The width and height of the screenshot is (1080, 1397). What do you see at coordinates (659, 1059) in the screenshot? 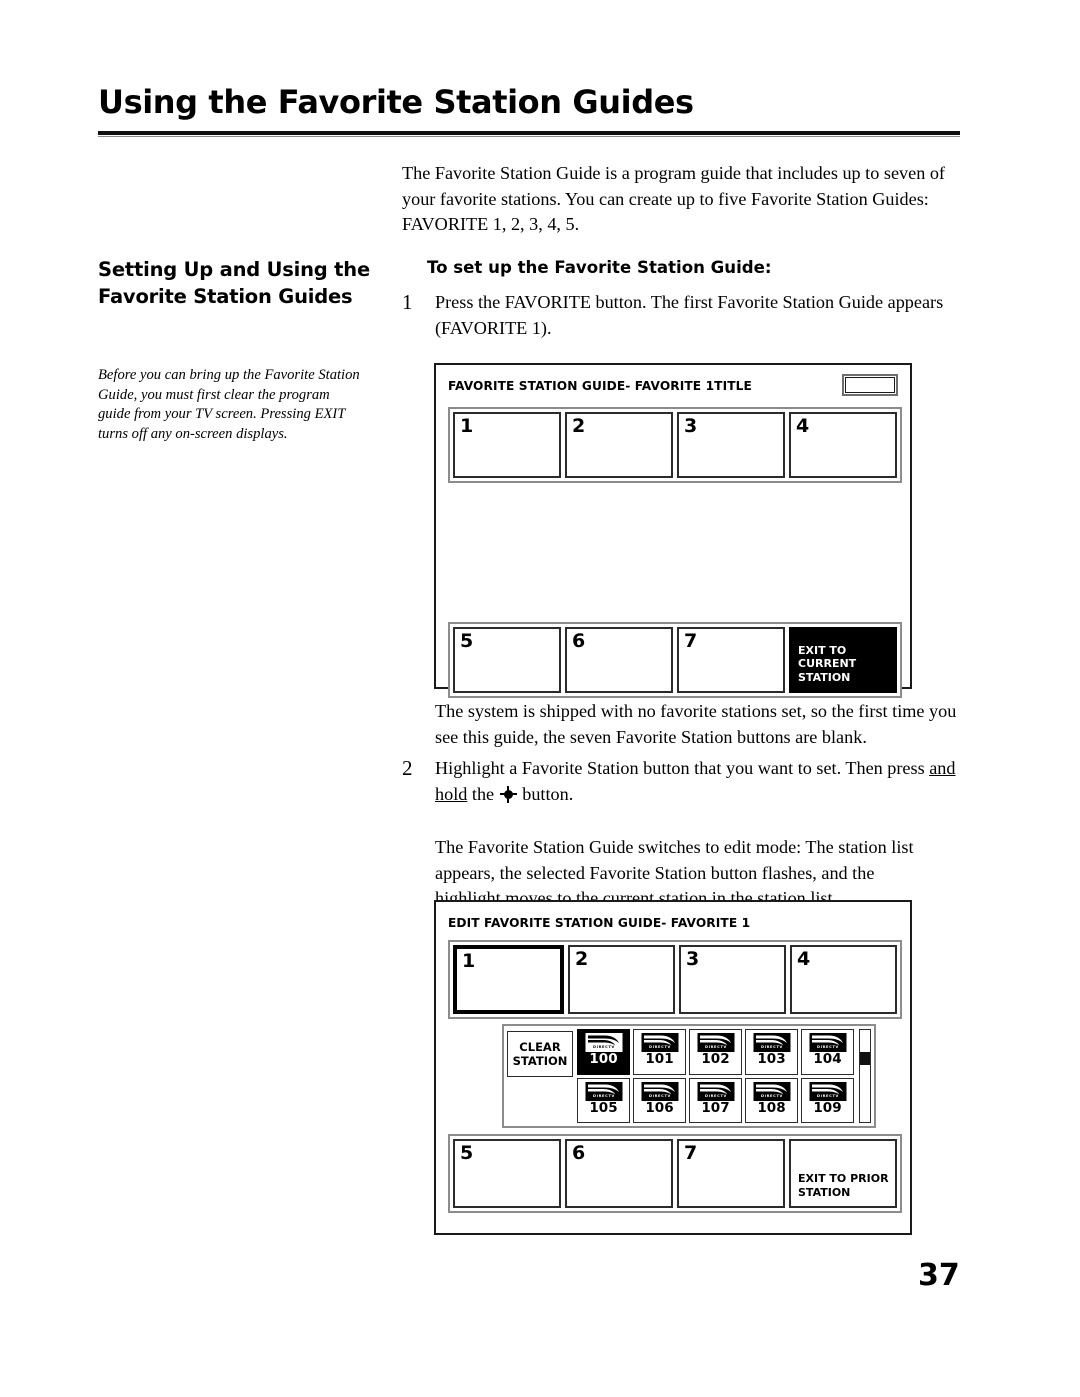
I see `station-number: 101` at bounding box center [659, 1059].